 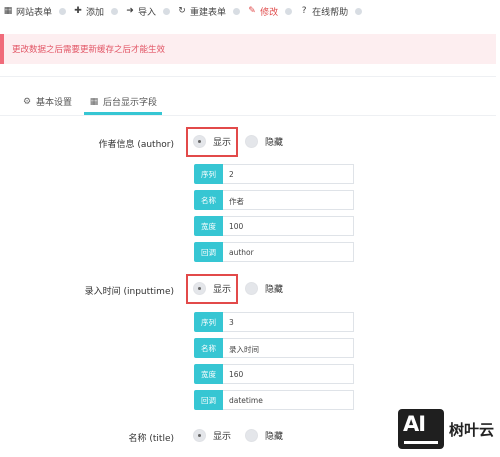 I want to click on tab-basic-settings: ⚙ 基本设置, so click(x=47, y=102).